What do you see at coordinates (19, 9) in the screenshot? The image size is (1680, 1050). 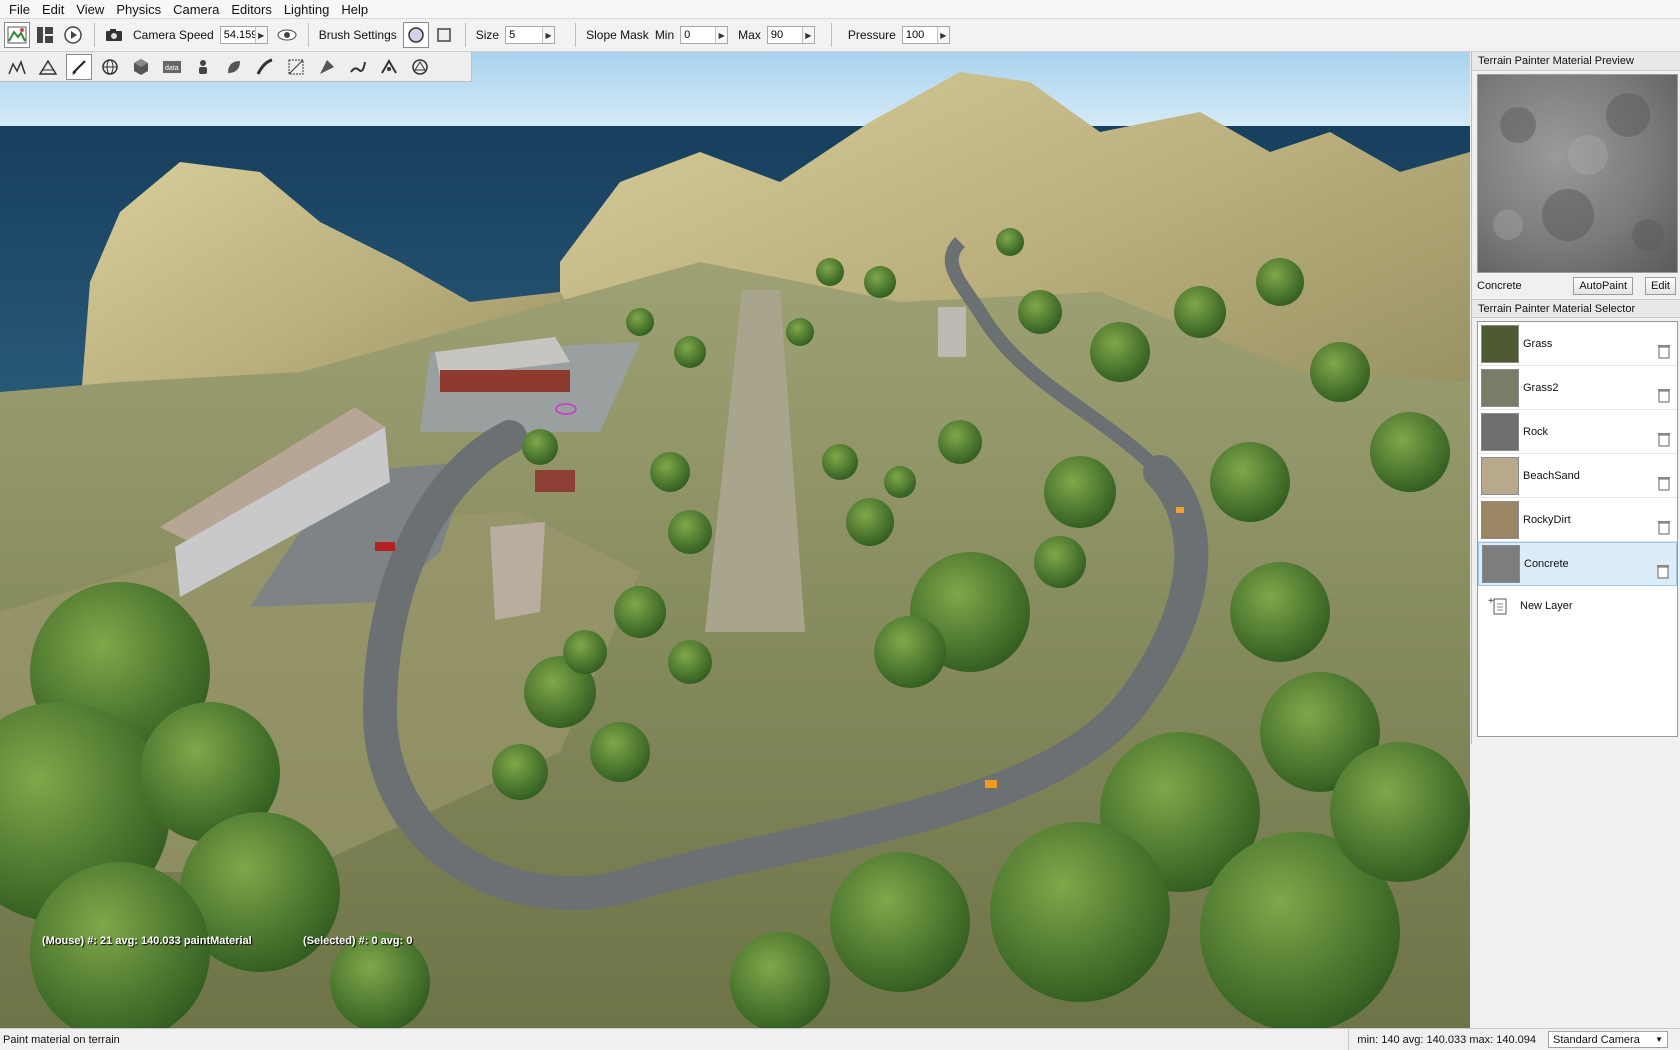 I see `menu-file: File` at bounding box center [19, 9].